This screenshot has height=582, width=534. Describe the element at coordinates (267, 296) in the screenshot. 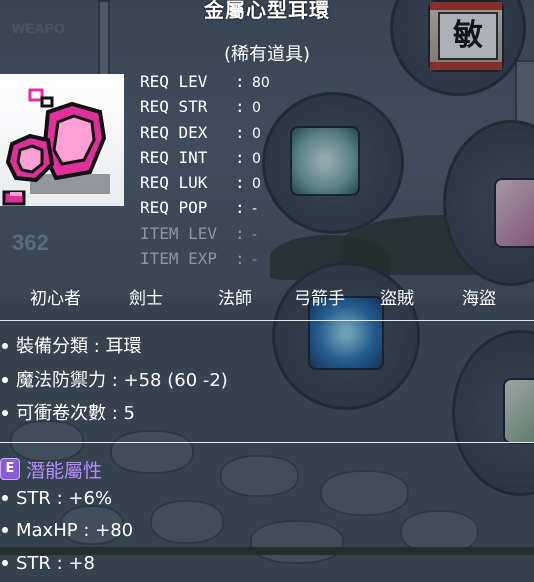

I see `job-list: 初心者 劍士 法師 弓箭手 盜賊 海盜` at that location.